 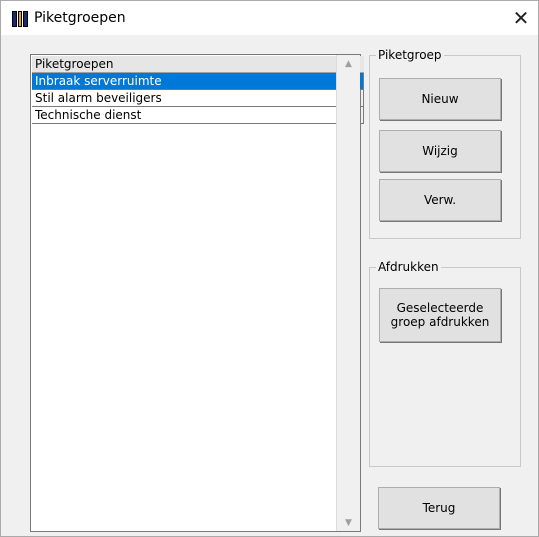 I want to click on title-bar: Piketgroepen ✕, so click(x=269, y=18).